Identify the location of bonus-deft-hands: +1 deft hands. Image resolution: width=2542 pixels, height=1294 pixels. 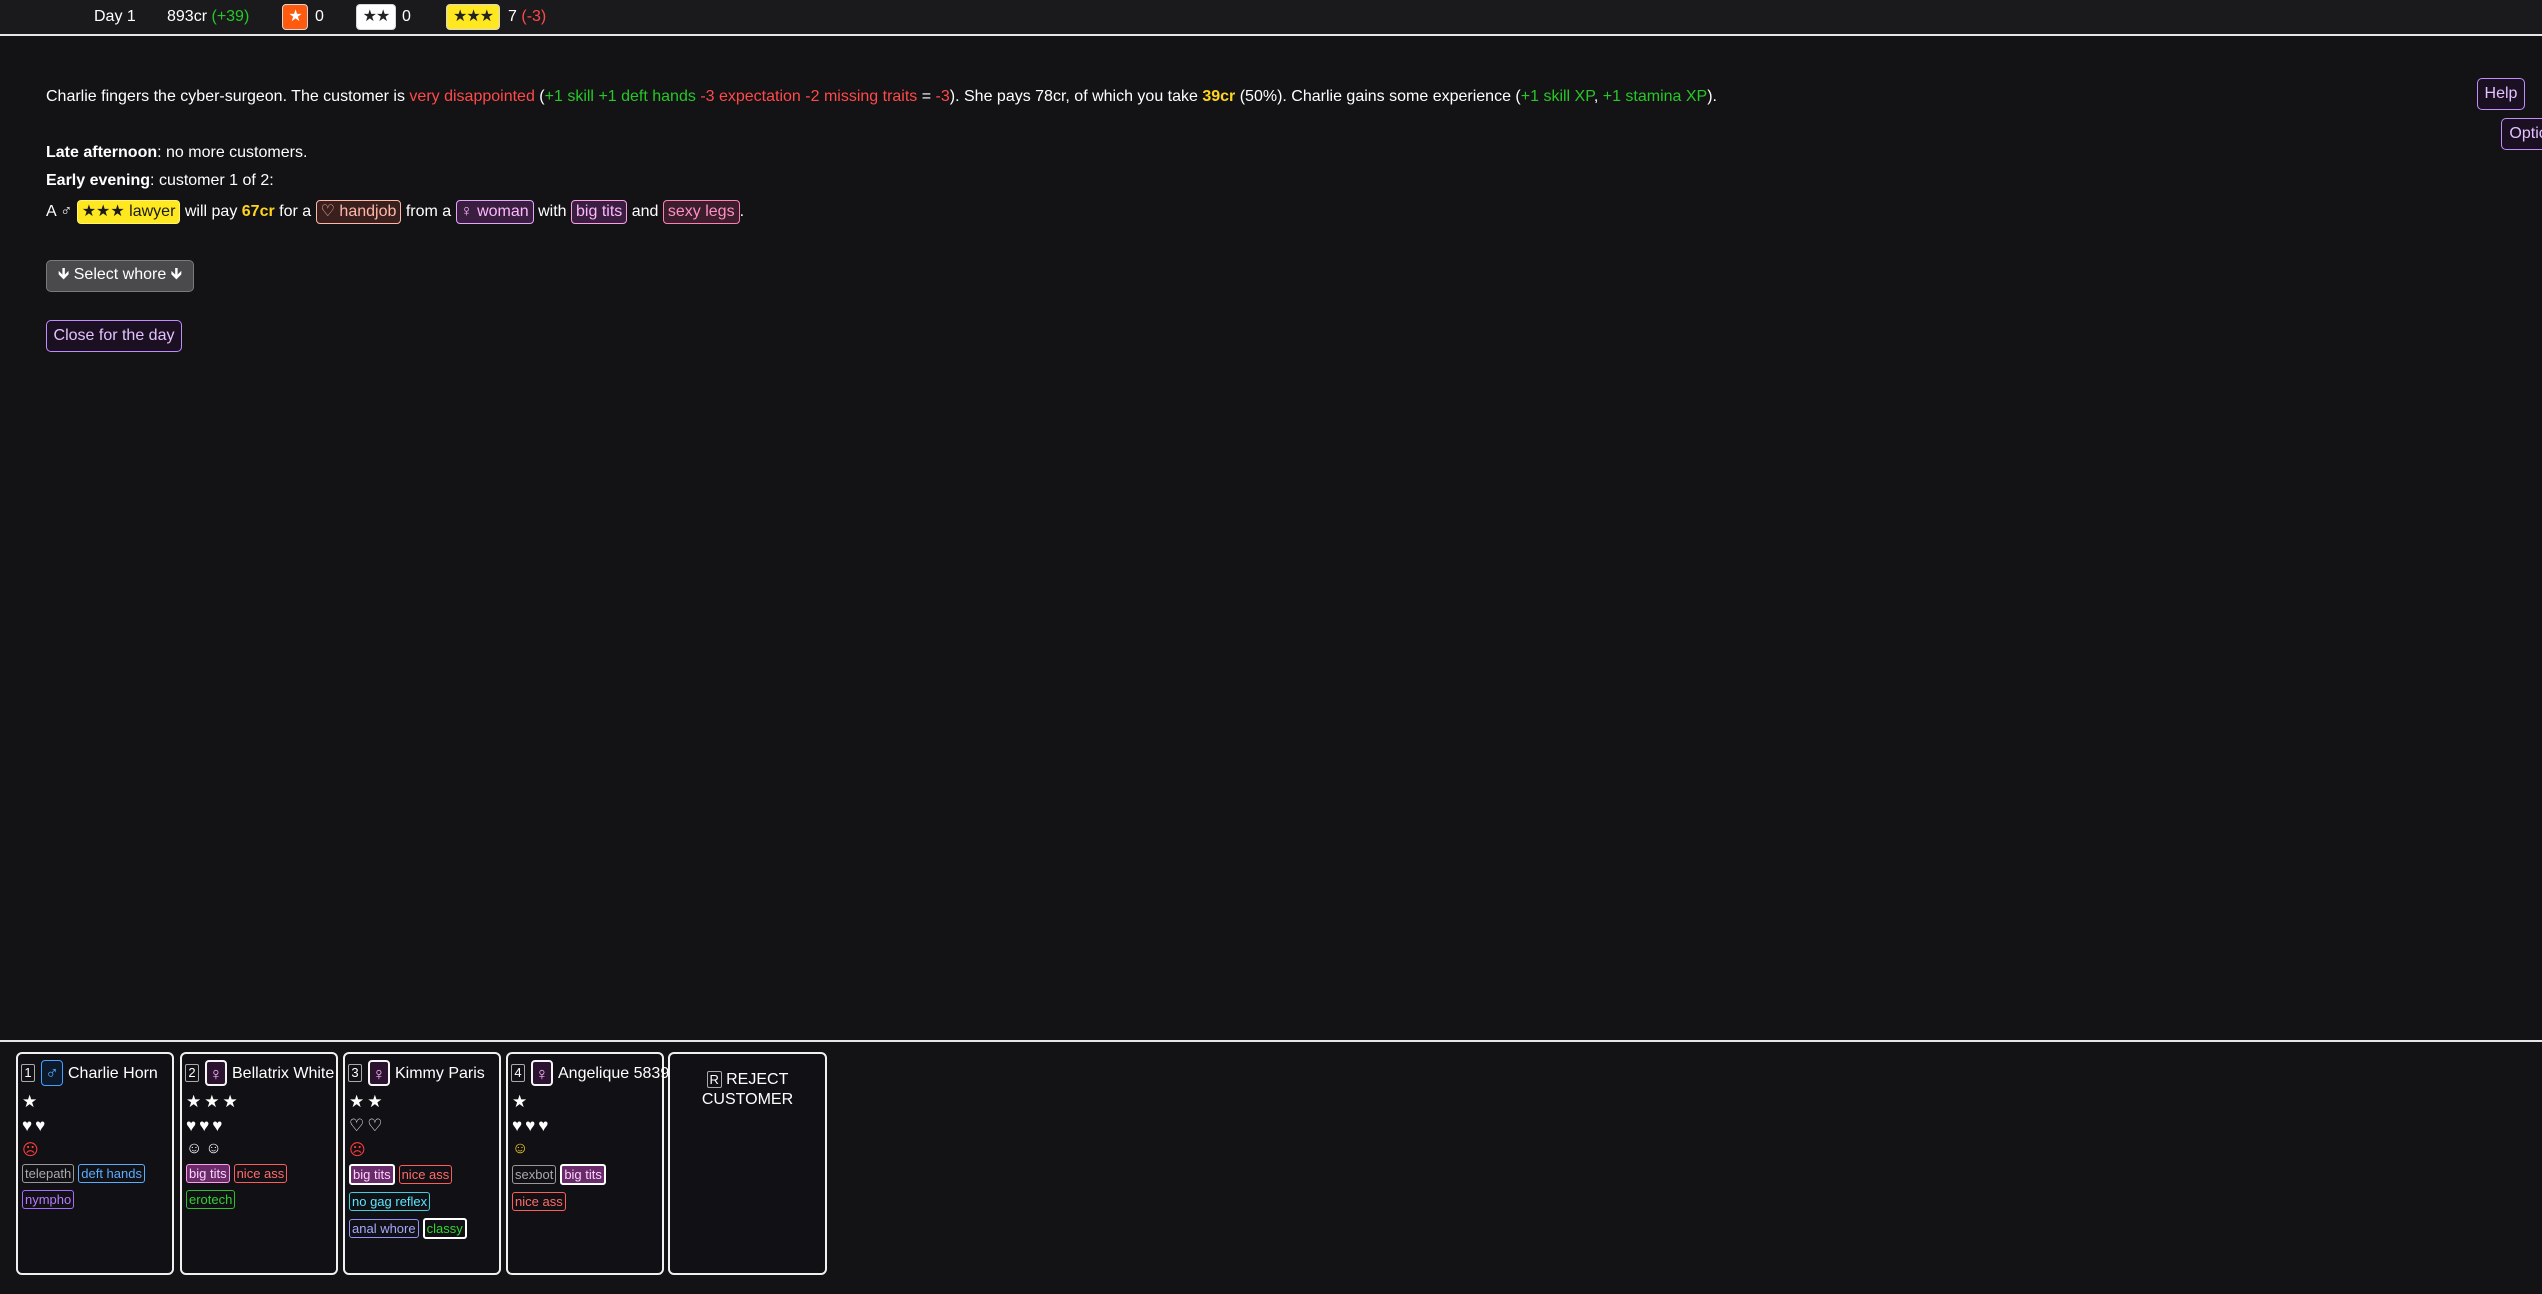
(647, 96).